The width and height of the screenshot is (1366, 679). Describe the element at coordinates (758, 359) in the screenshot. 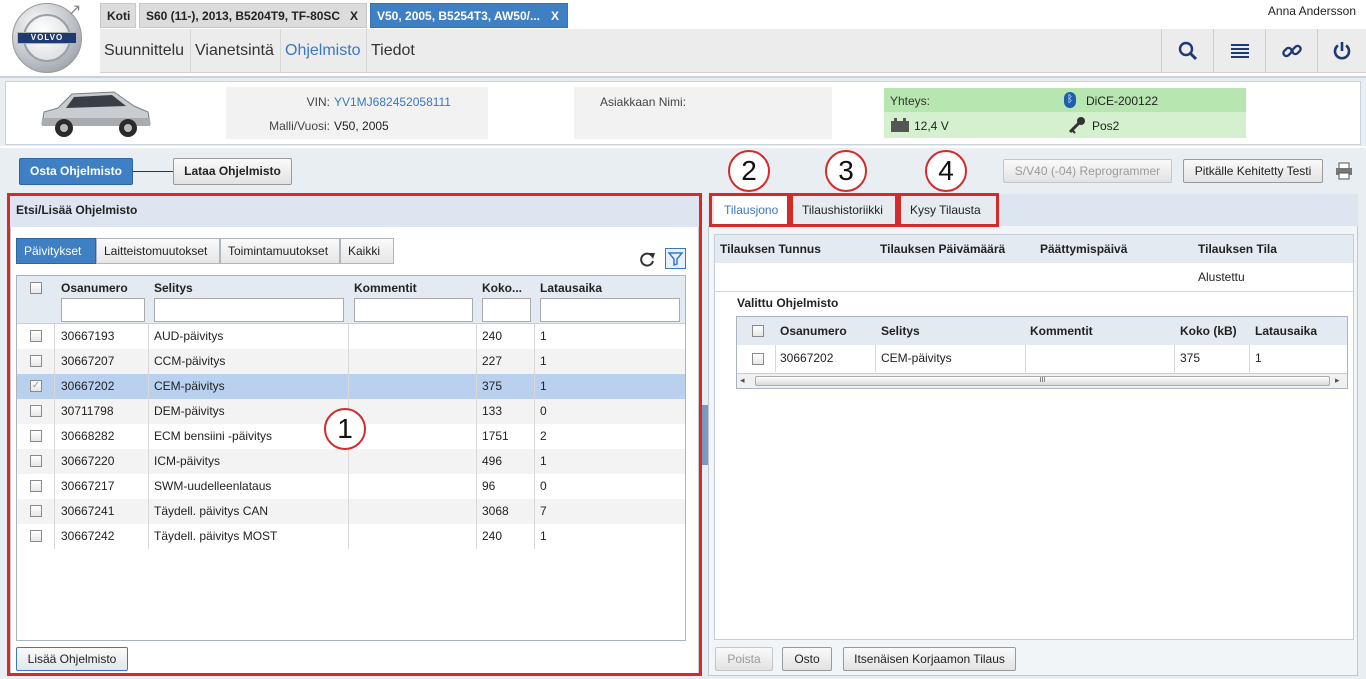

I see `row-checkbox` at that location.